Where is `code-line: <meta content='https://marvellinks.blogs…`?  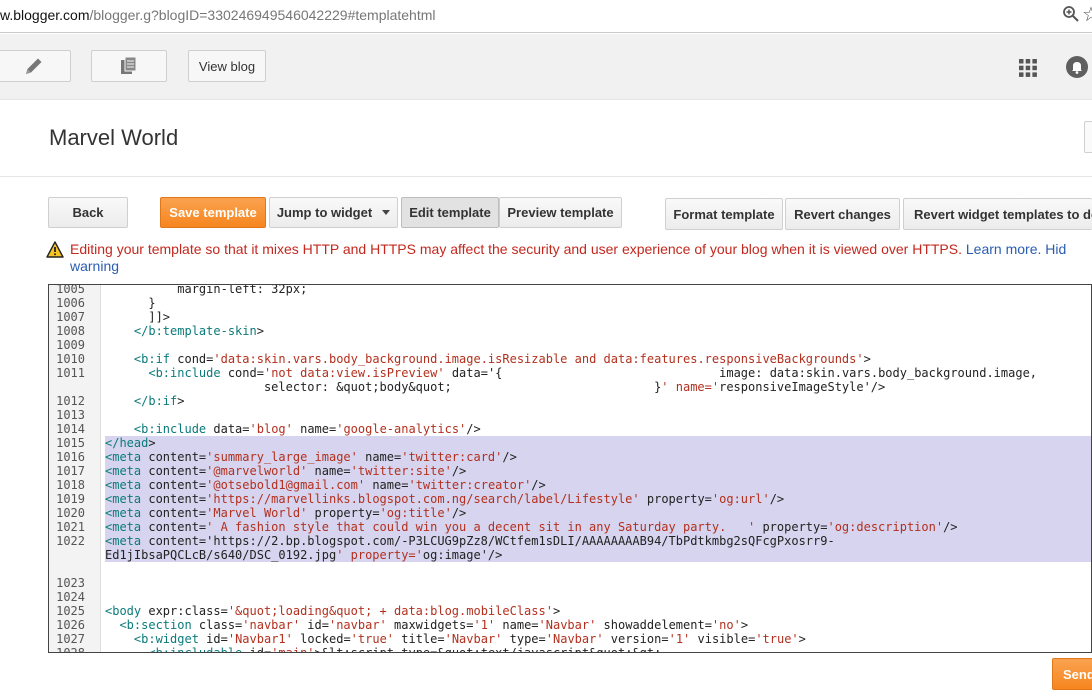
code-line: <meta content='https://marvellinks.blogs… is located at coordinates (444, 499).